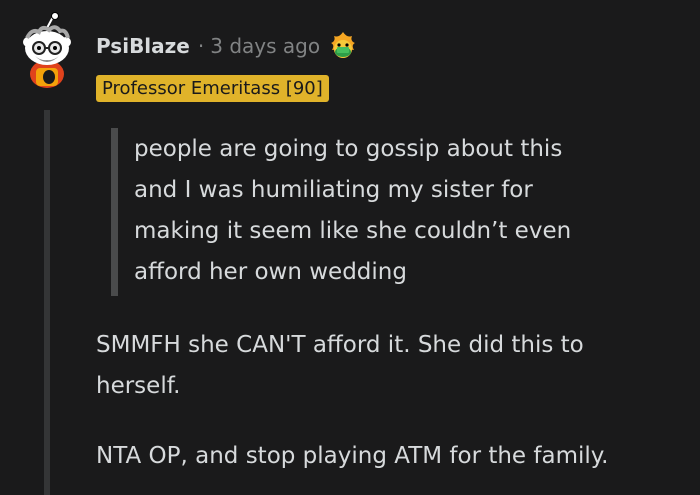  I want to click on timestamp-link: 3 days ago, so click(265, 46).